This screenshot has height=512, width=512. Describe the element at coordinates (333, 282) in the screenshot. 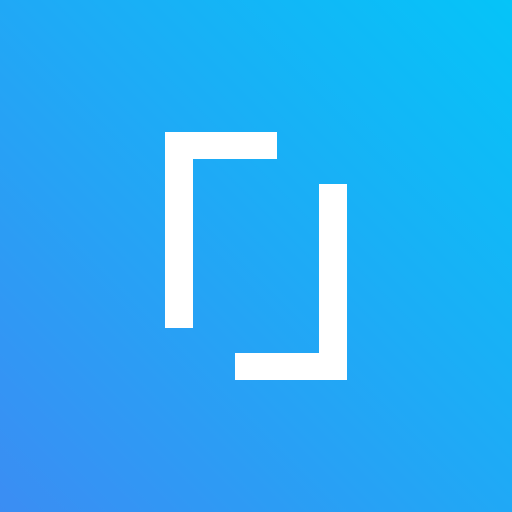

I see `bottom-right-bracket-stem` at that location.